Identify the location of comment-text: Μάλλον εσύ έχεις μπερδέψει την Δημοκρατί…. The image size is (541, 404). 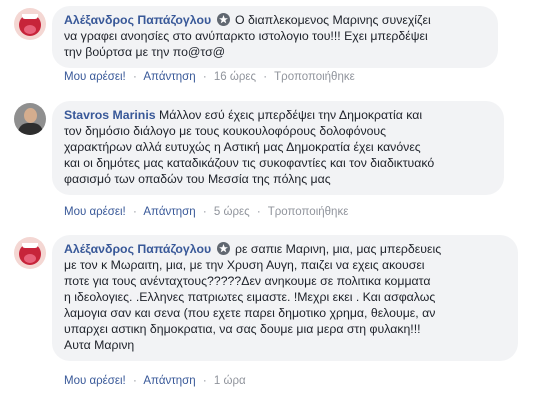
(289, 115).